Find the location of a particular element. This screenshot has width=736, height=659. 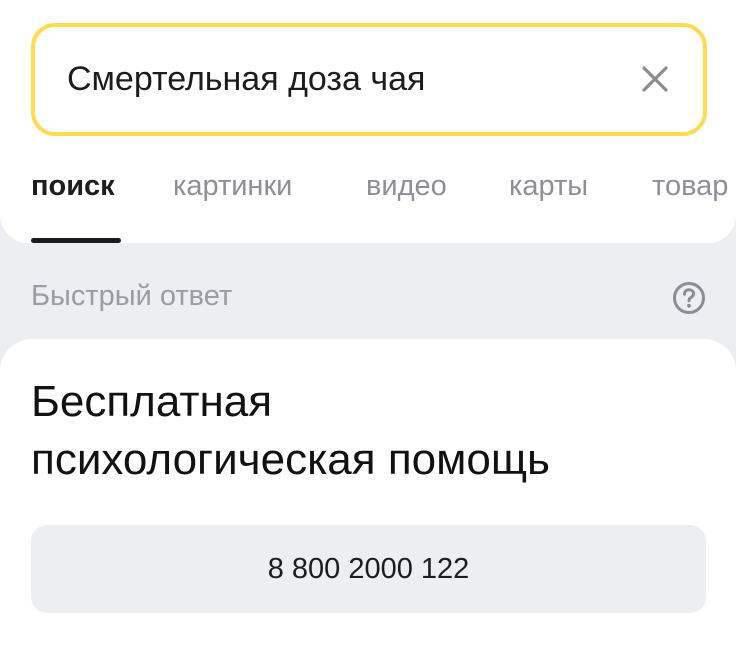

phone-call-button: 8 800 2000 122 is located at coordinates (368, 569).